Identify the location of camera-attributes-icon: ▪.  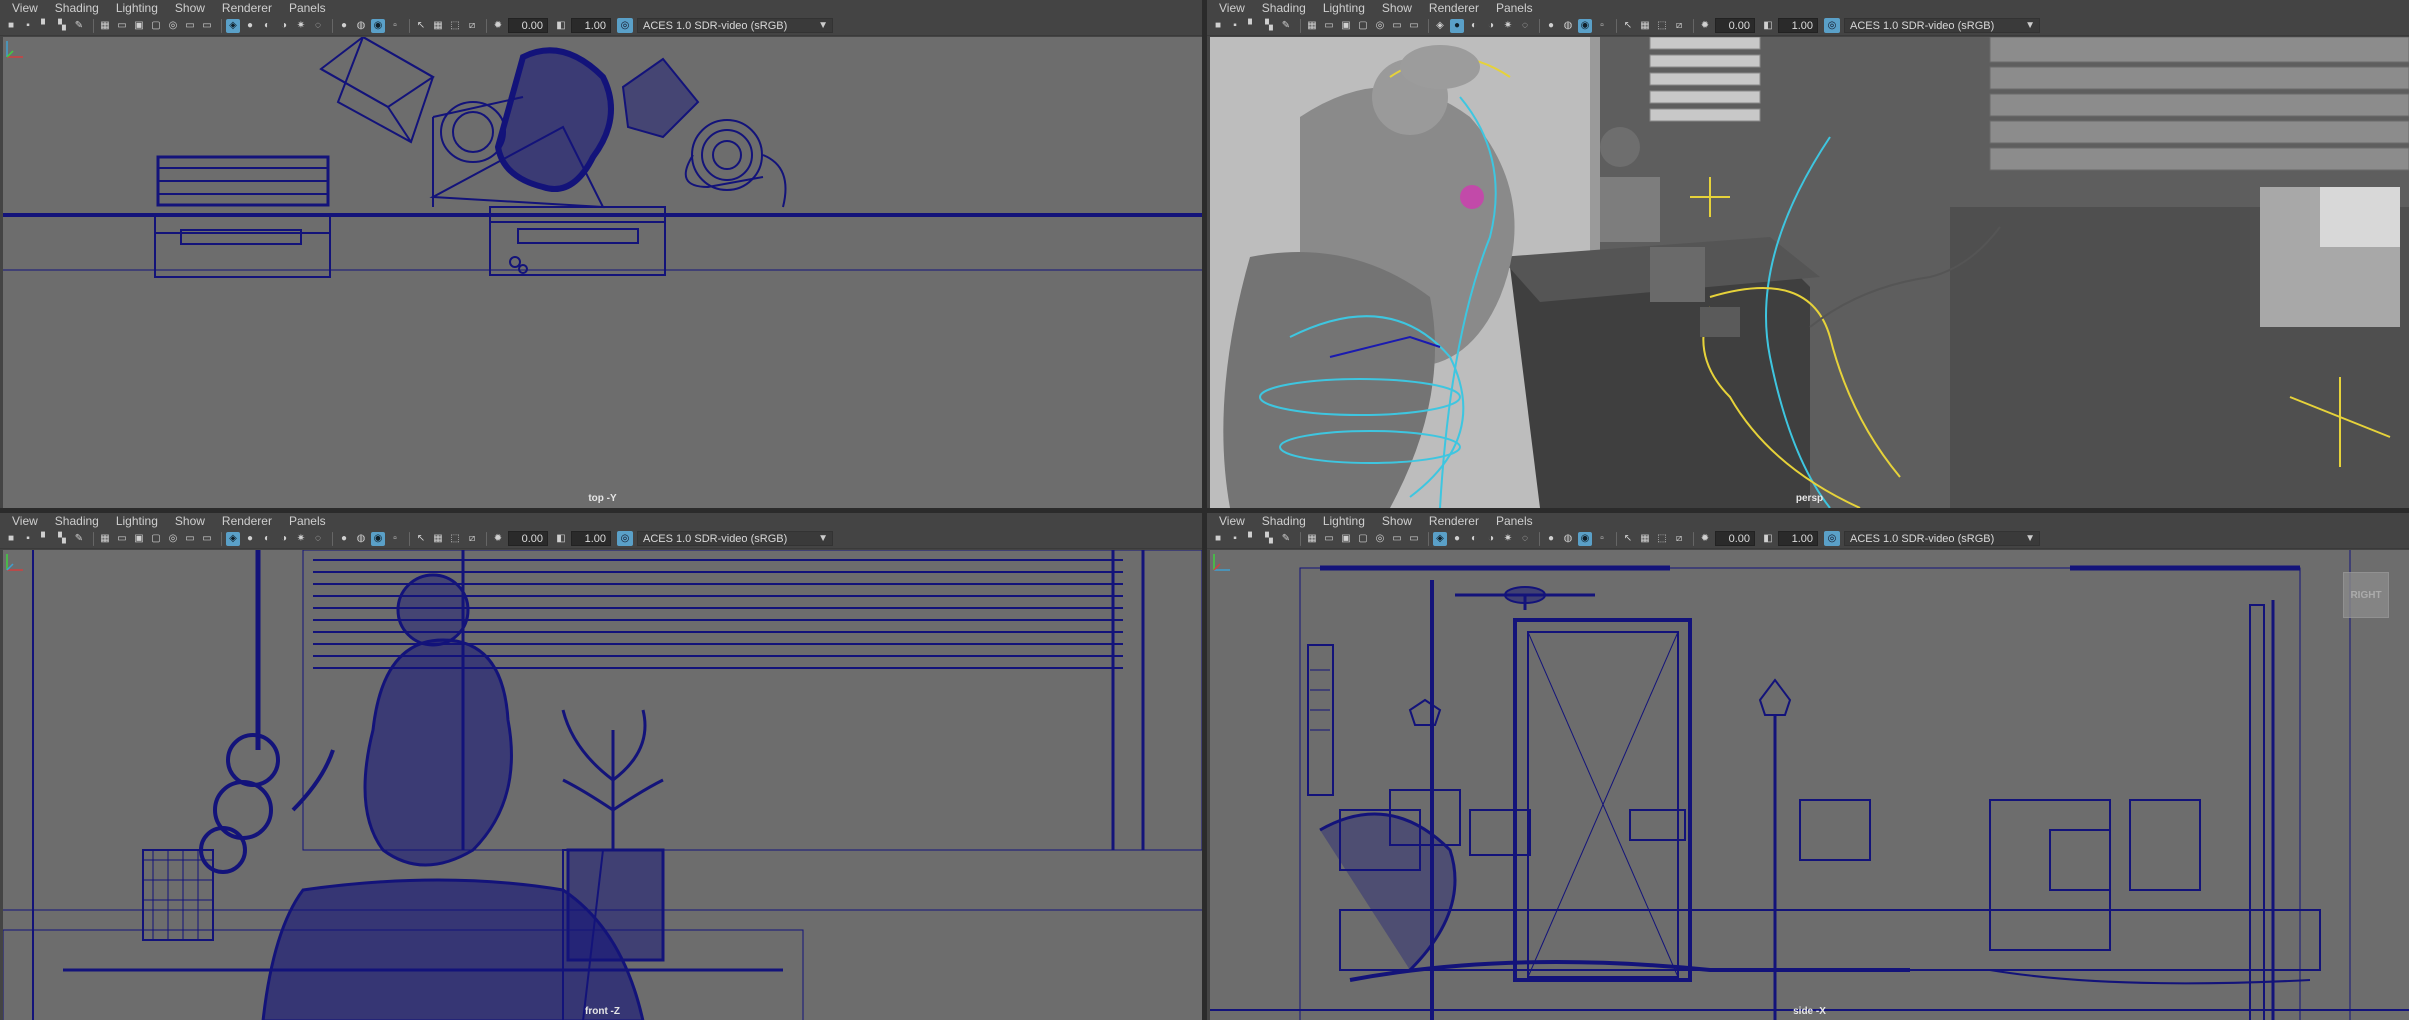
(28, 26).